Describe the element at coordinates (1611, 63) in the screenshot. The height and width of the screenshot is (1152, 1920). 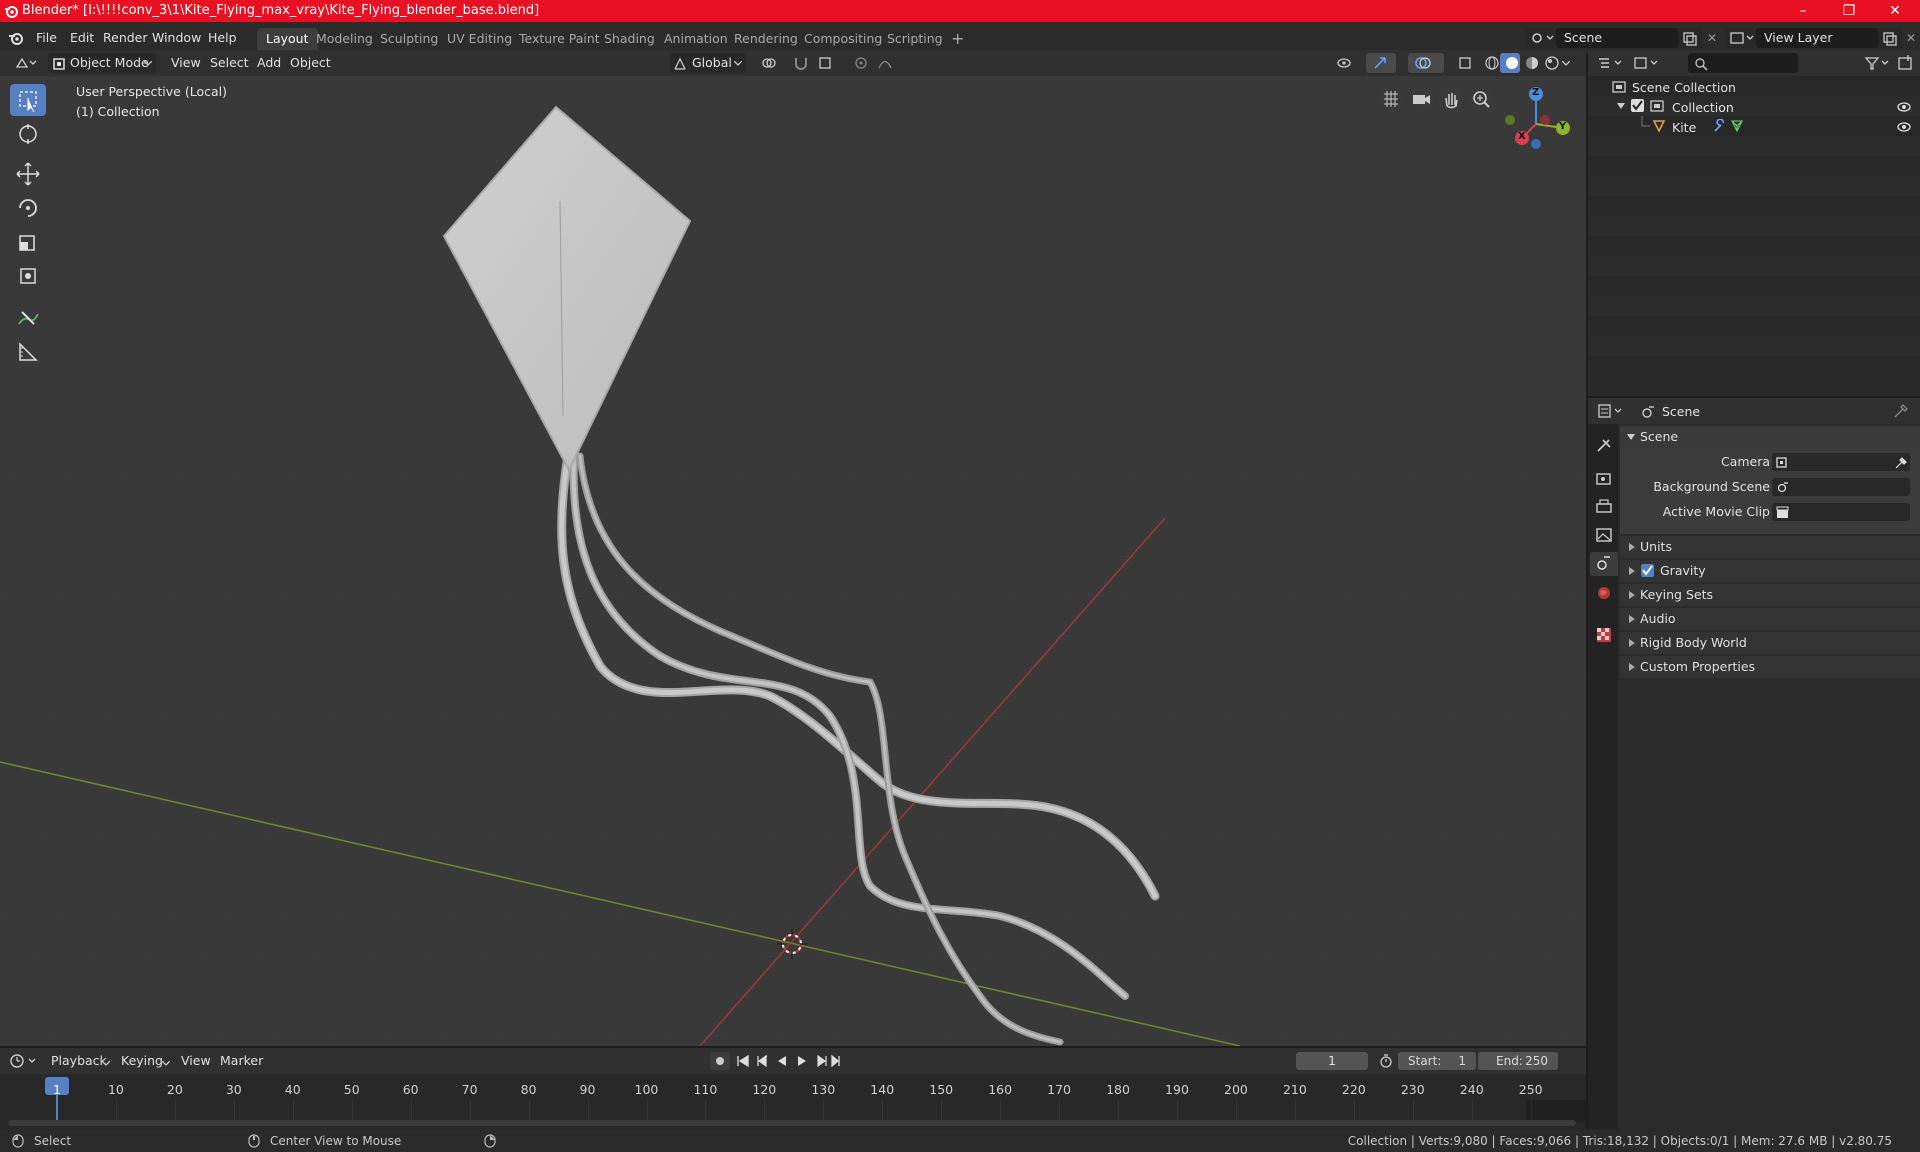
I see `outliner-editor-type-button` at that location.